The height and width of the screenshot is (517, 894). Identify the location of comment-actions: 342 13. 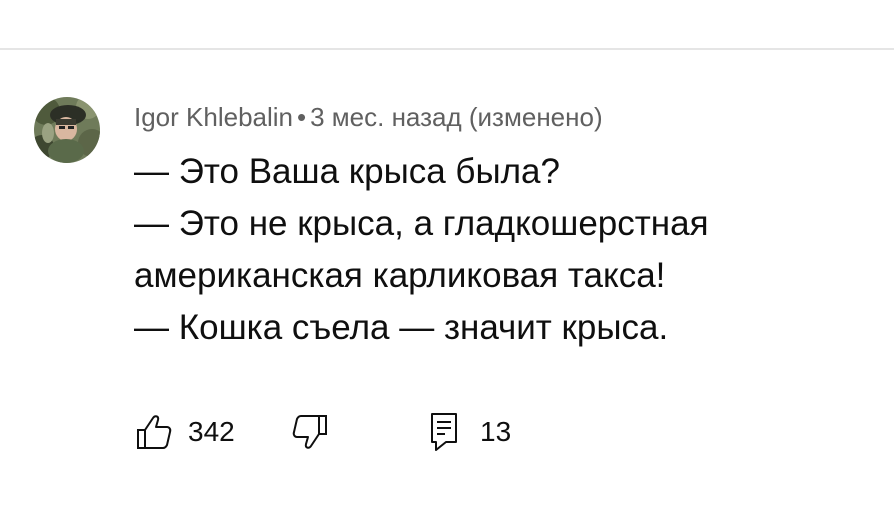
(484, 432).